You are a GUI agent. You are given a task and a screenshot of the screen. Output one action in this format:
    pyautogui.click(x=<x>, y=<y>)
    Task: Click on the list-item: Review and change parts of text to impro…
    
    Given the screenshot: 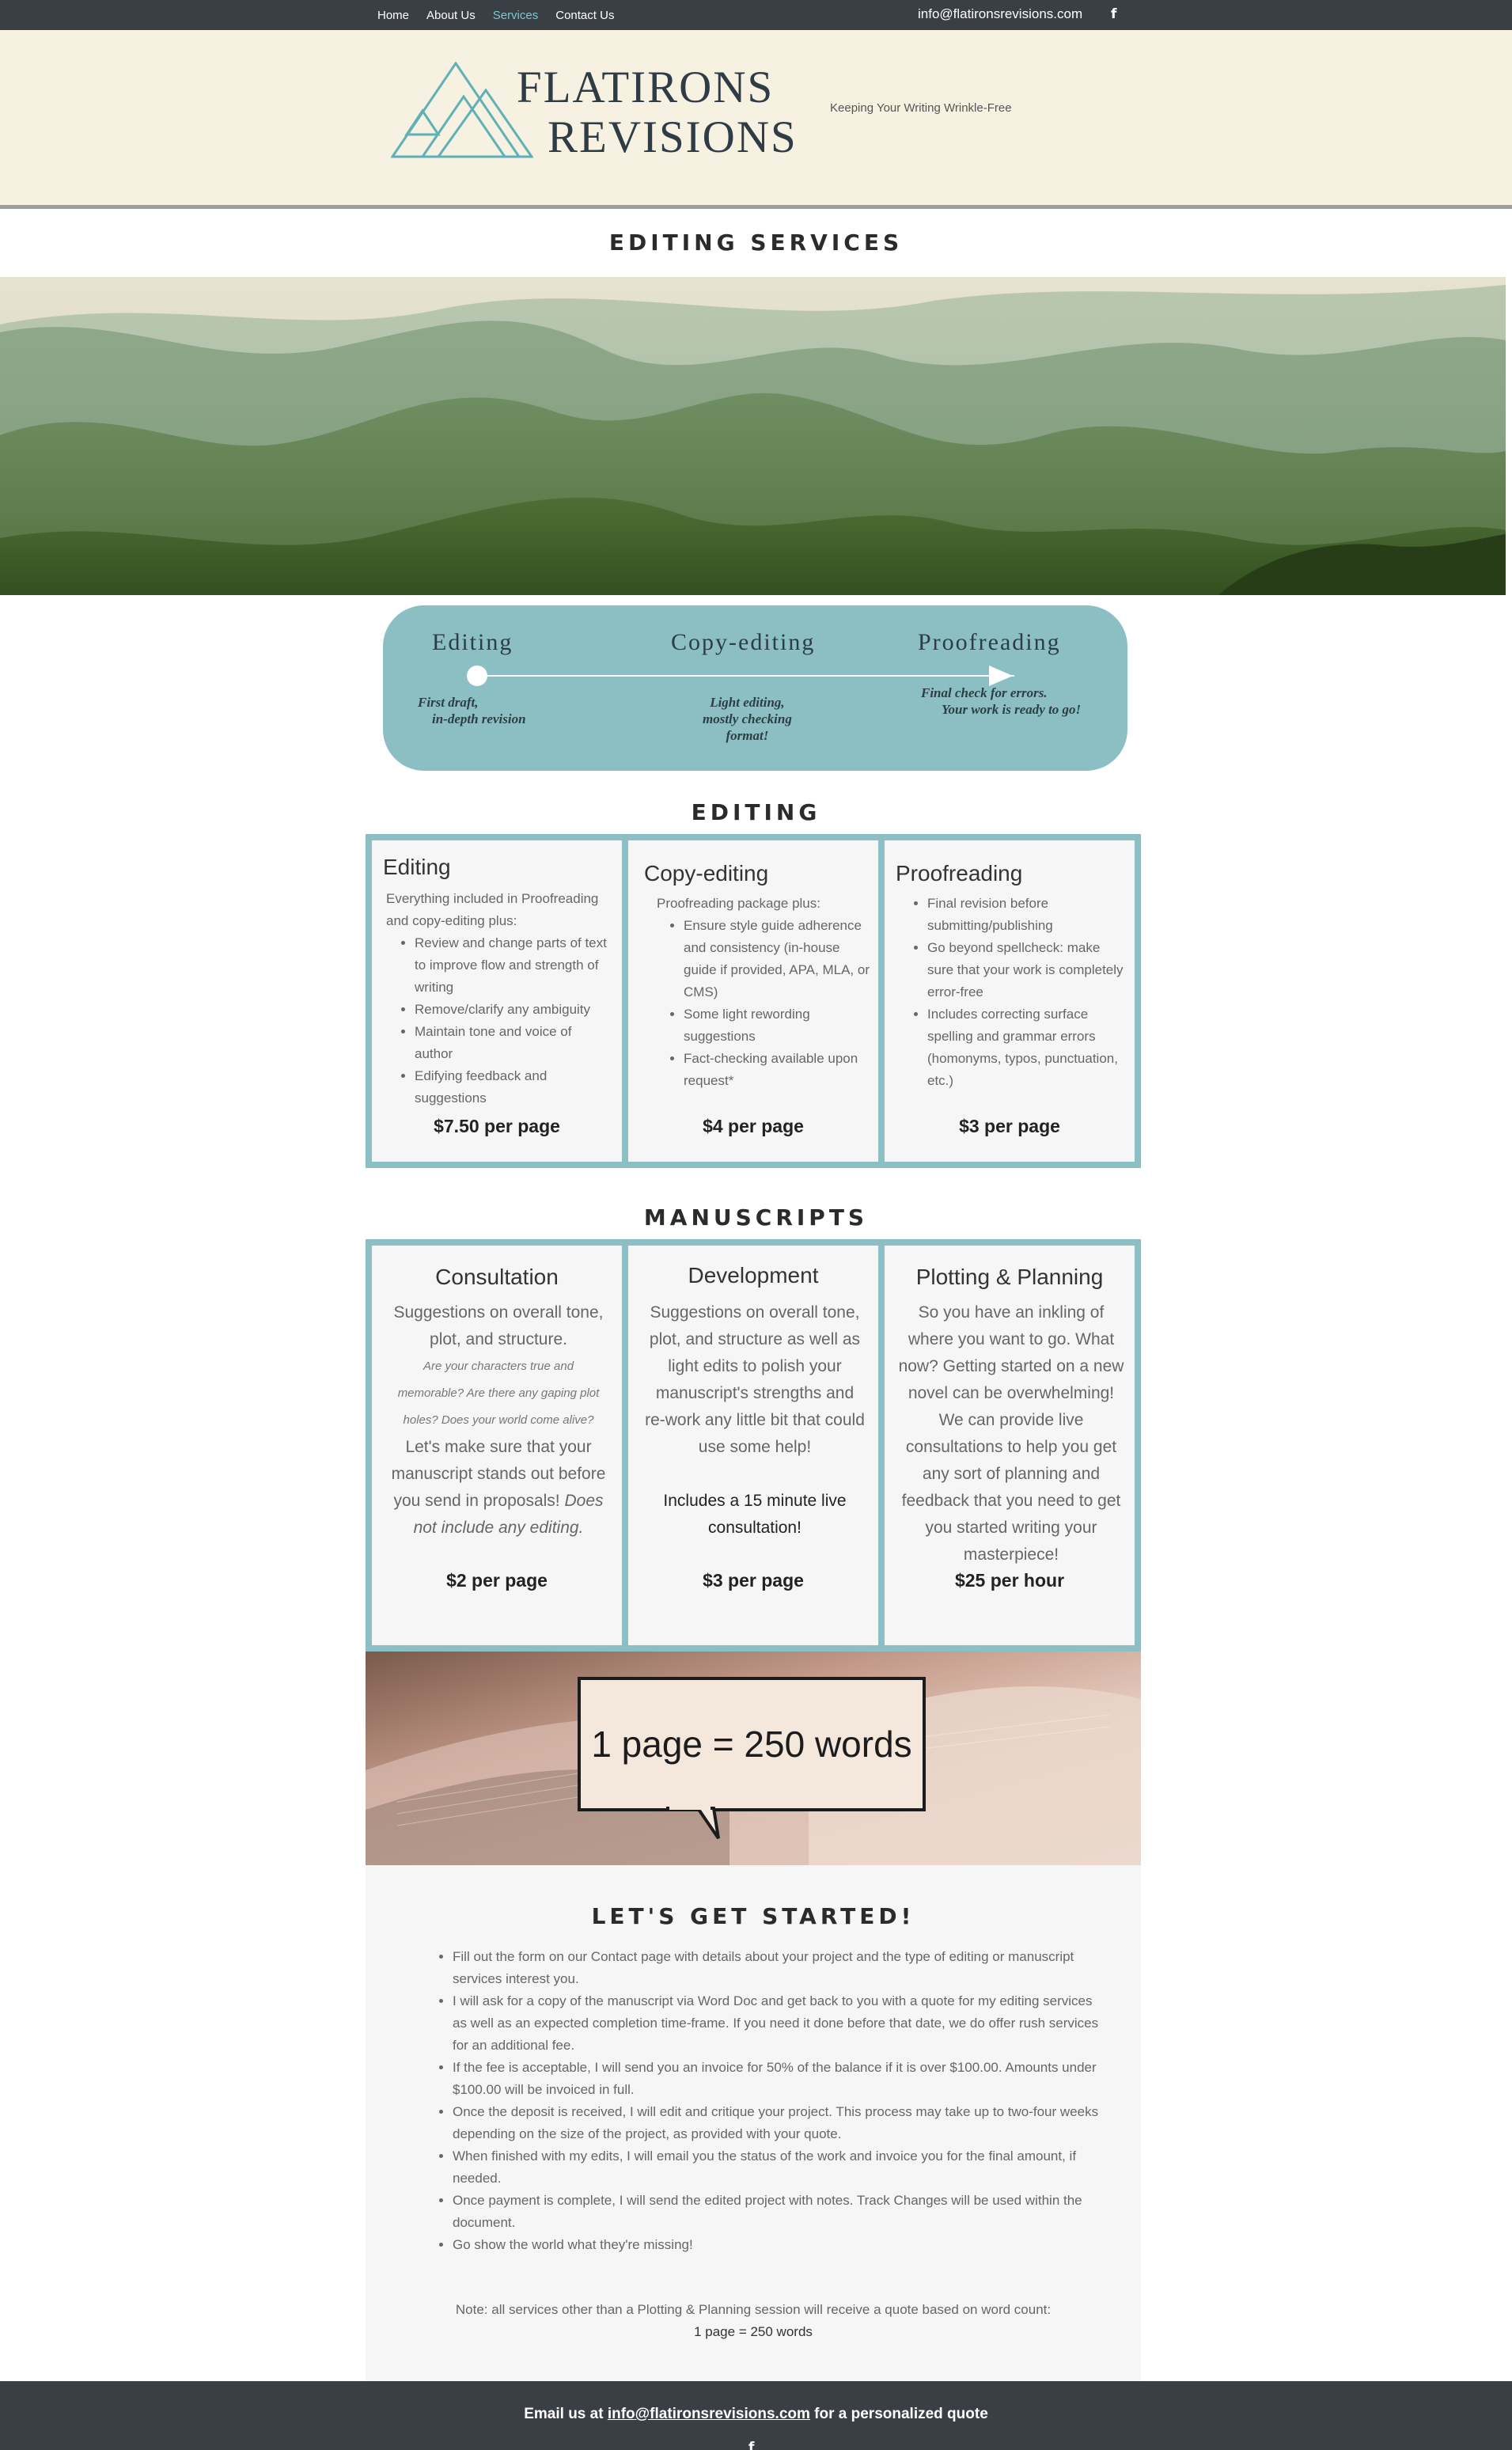 What is the action you would take?
    pyautogui.click(x=513, y=966)
    